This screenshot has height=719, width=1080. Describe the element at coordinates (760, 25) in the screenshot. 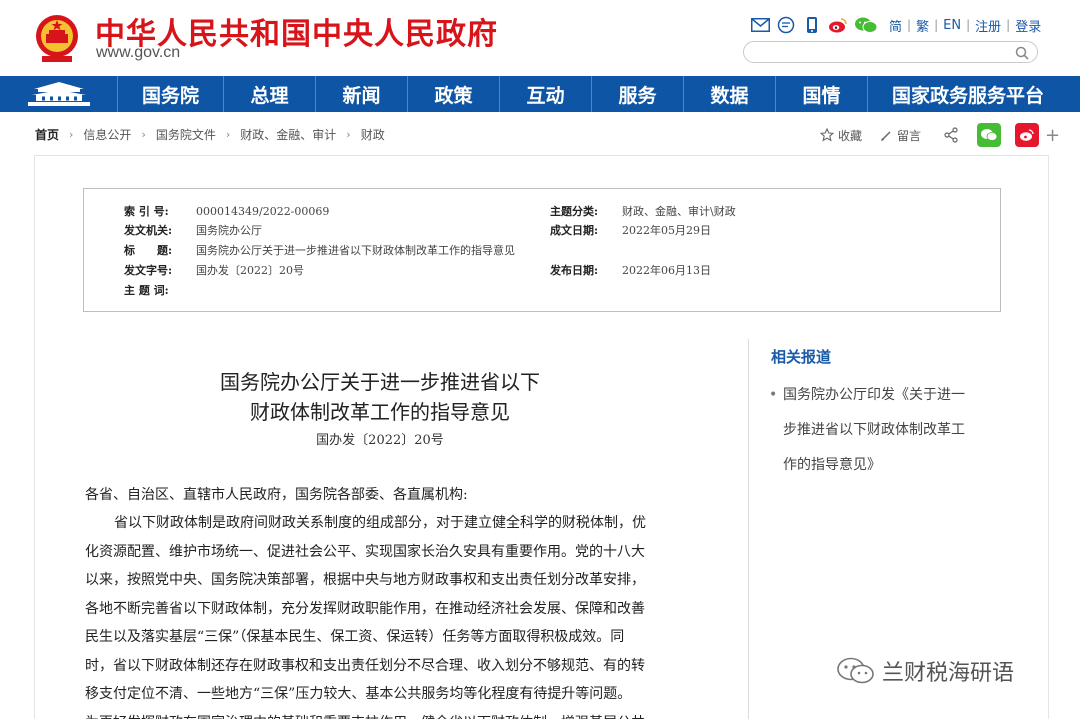

I see `mail-icon` at that location.